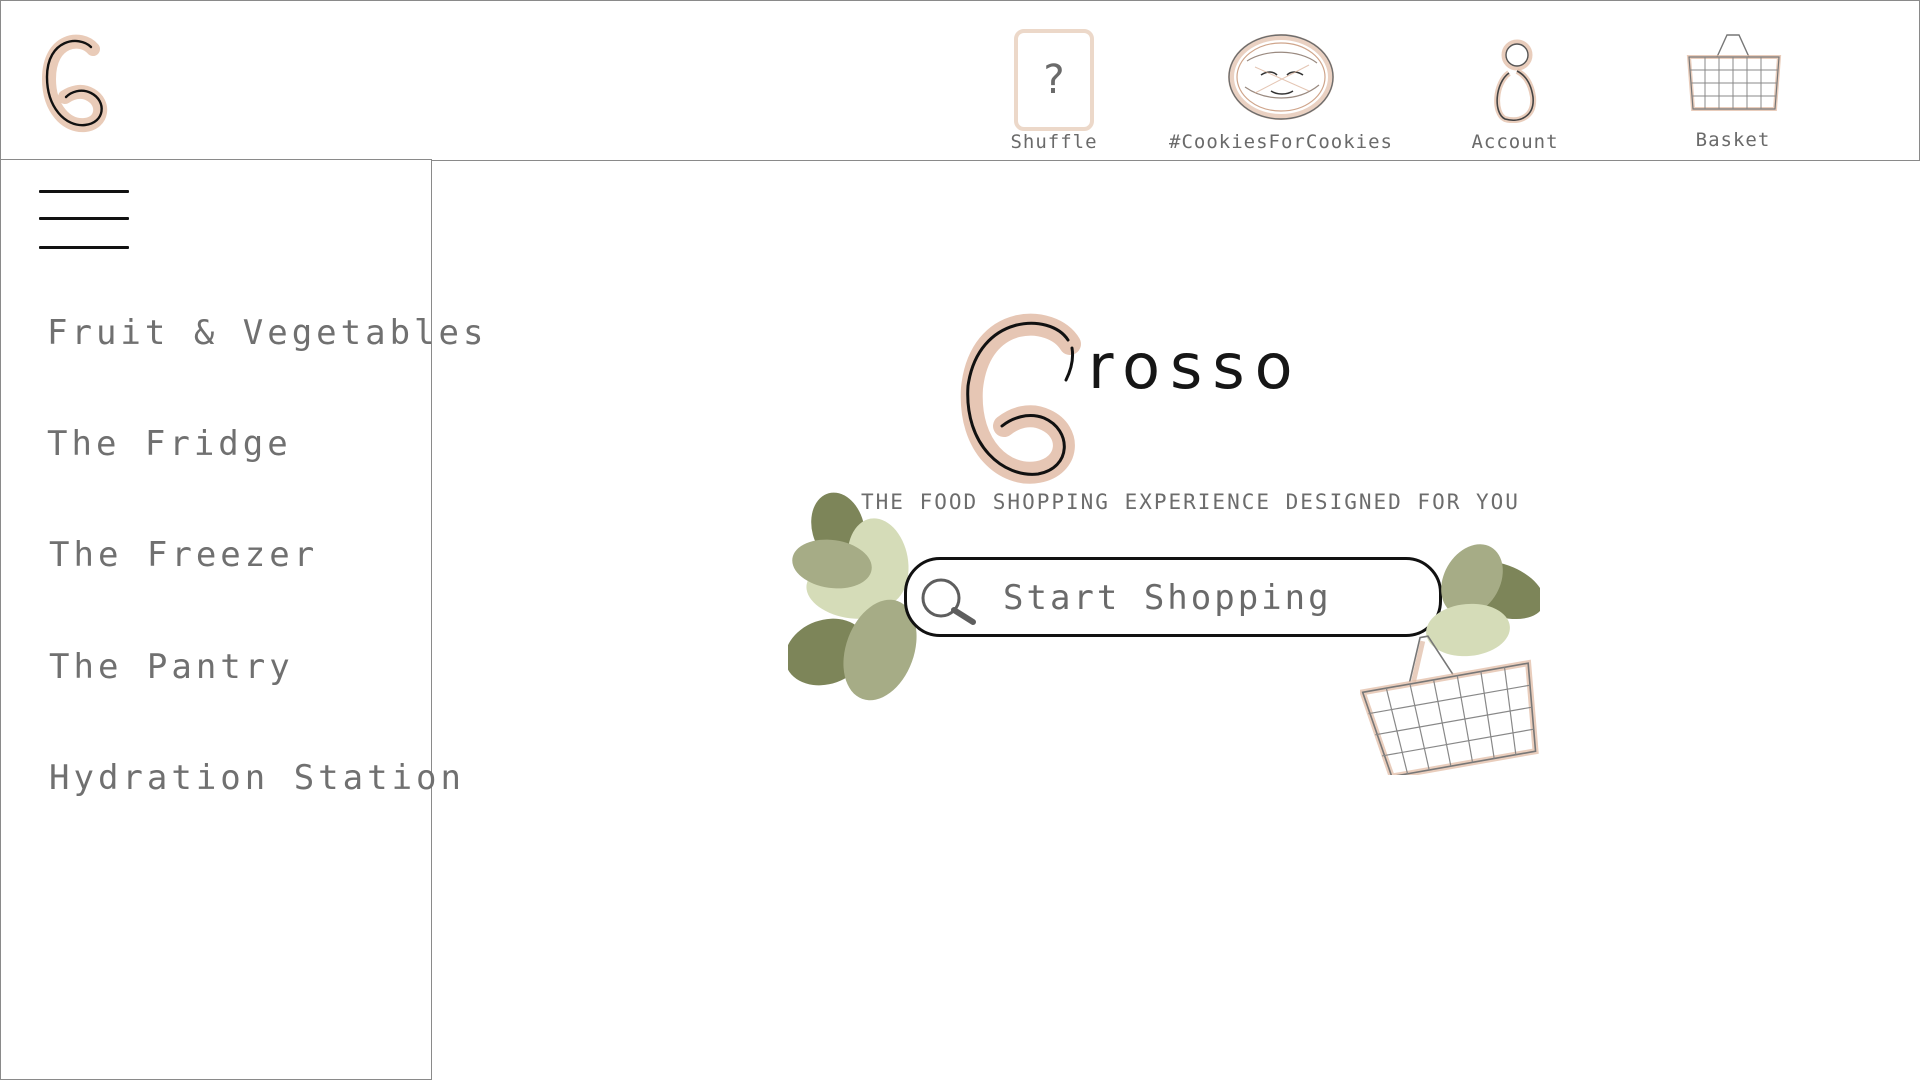  I want to click on nav-cookies-for-cookies: #CookiesForCookies, so click(1281, 80).